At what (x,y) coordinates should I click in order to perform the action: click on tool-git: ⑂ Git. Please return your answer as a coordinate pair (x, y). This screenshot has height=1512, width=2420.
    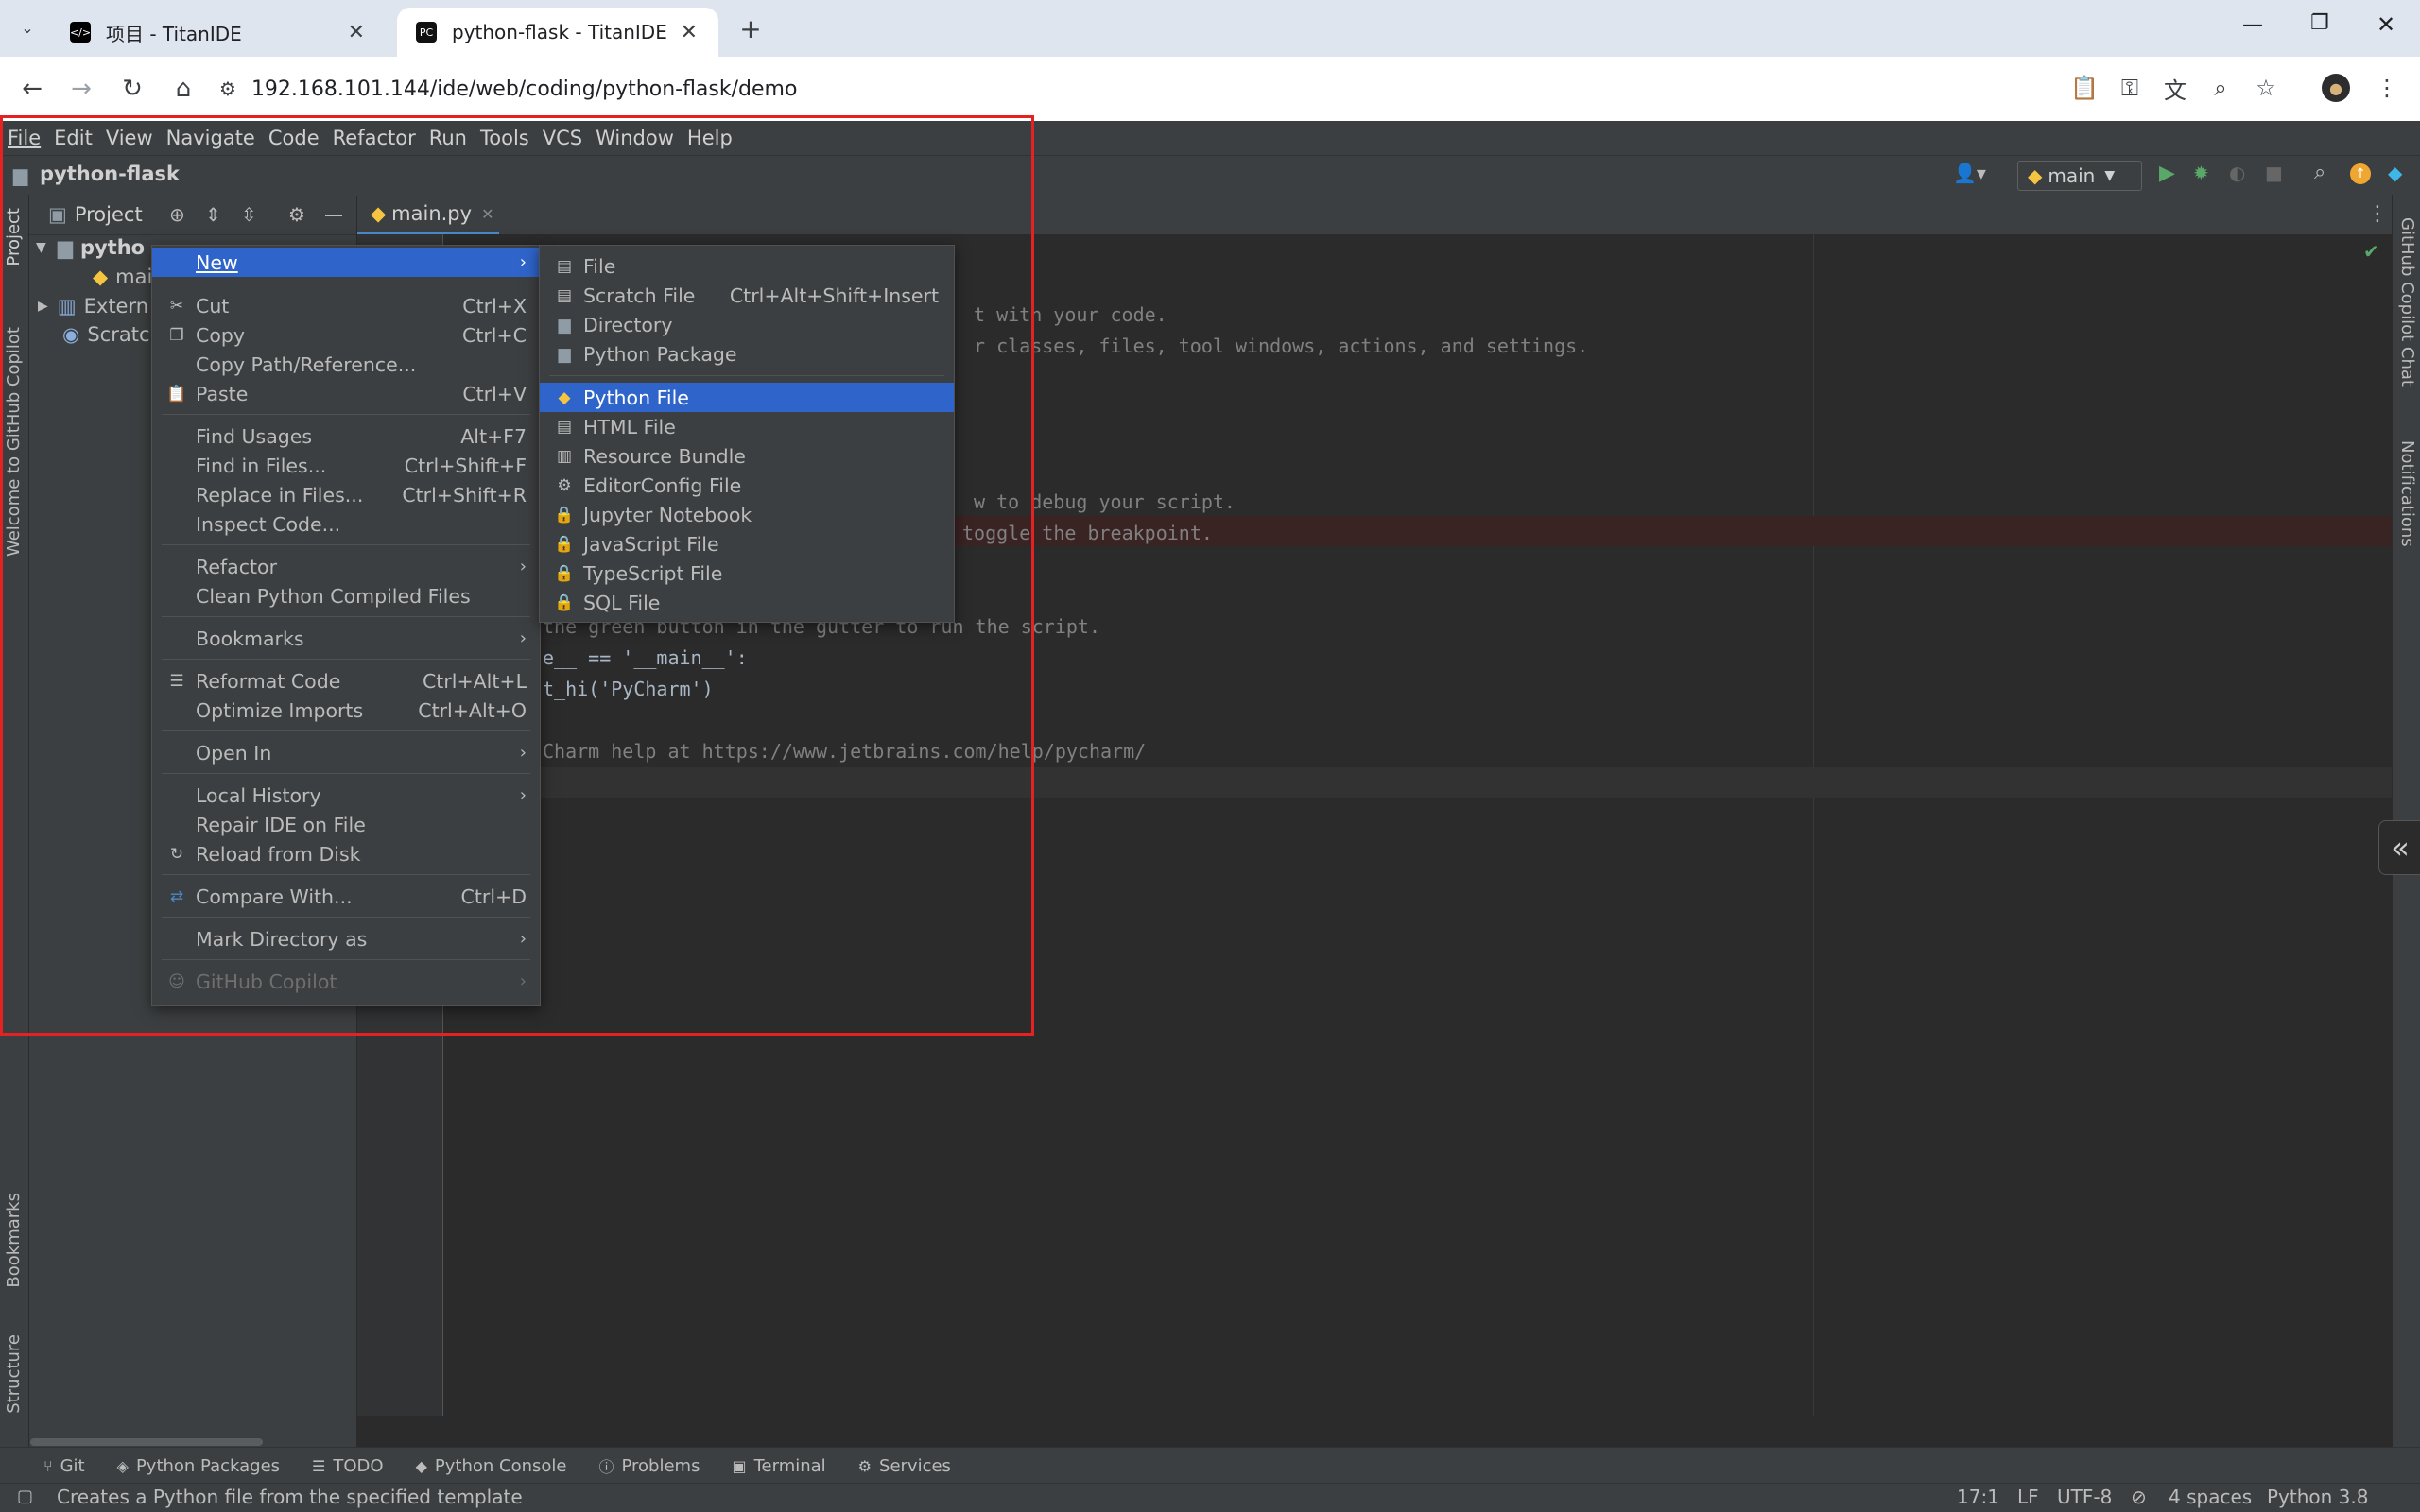
    Looking at the image, I should click on (64, 1466).